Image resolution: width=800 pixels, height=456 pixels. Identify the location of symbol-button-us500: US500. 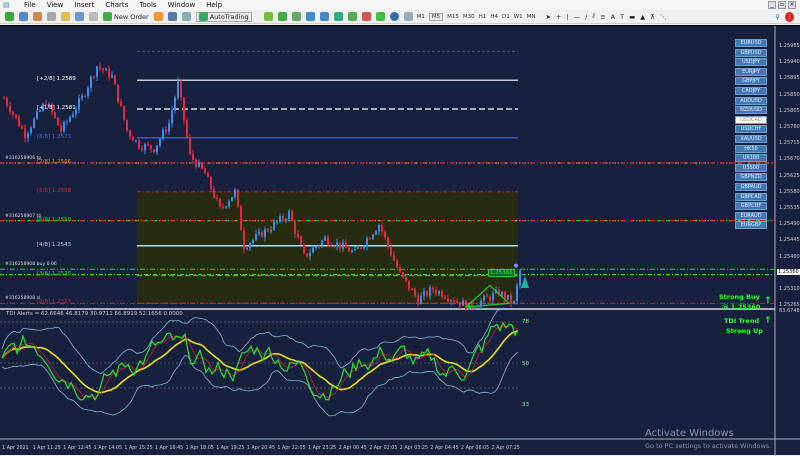
(751, 167).